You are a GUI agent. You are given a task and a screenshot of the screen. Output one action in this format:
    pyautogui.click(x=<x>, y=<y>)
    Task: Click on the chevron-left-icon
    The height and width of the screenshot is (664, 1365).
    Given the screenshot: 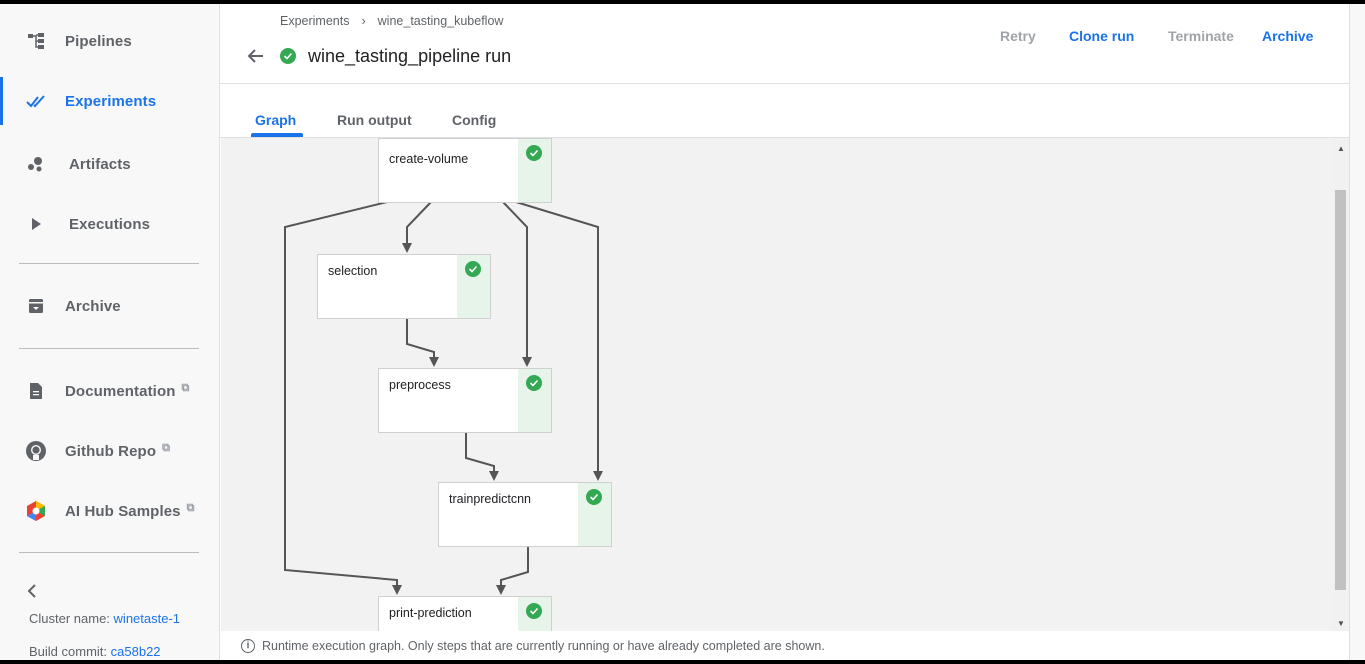 What is the action you would take?
    pyautogui.click(x=31, y=591)
    